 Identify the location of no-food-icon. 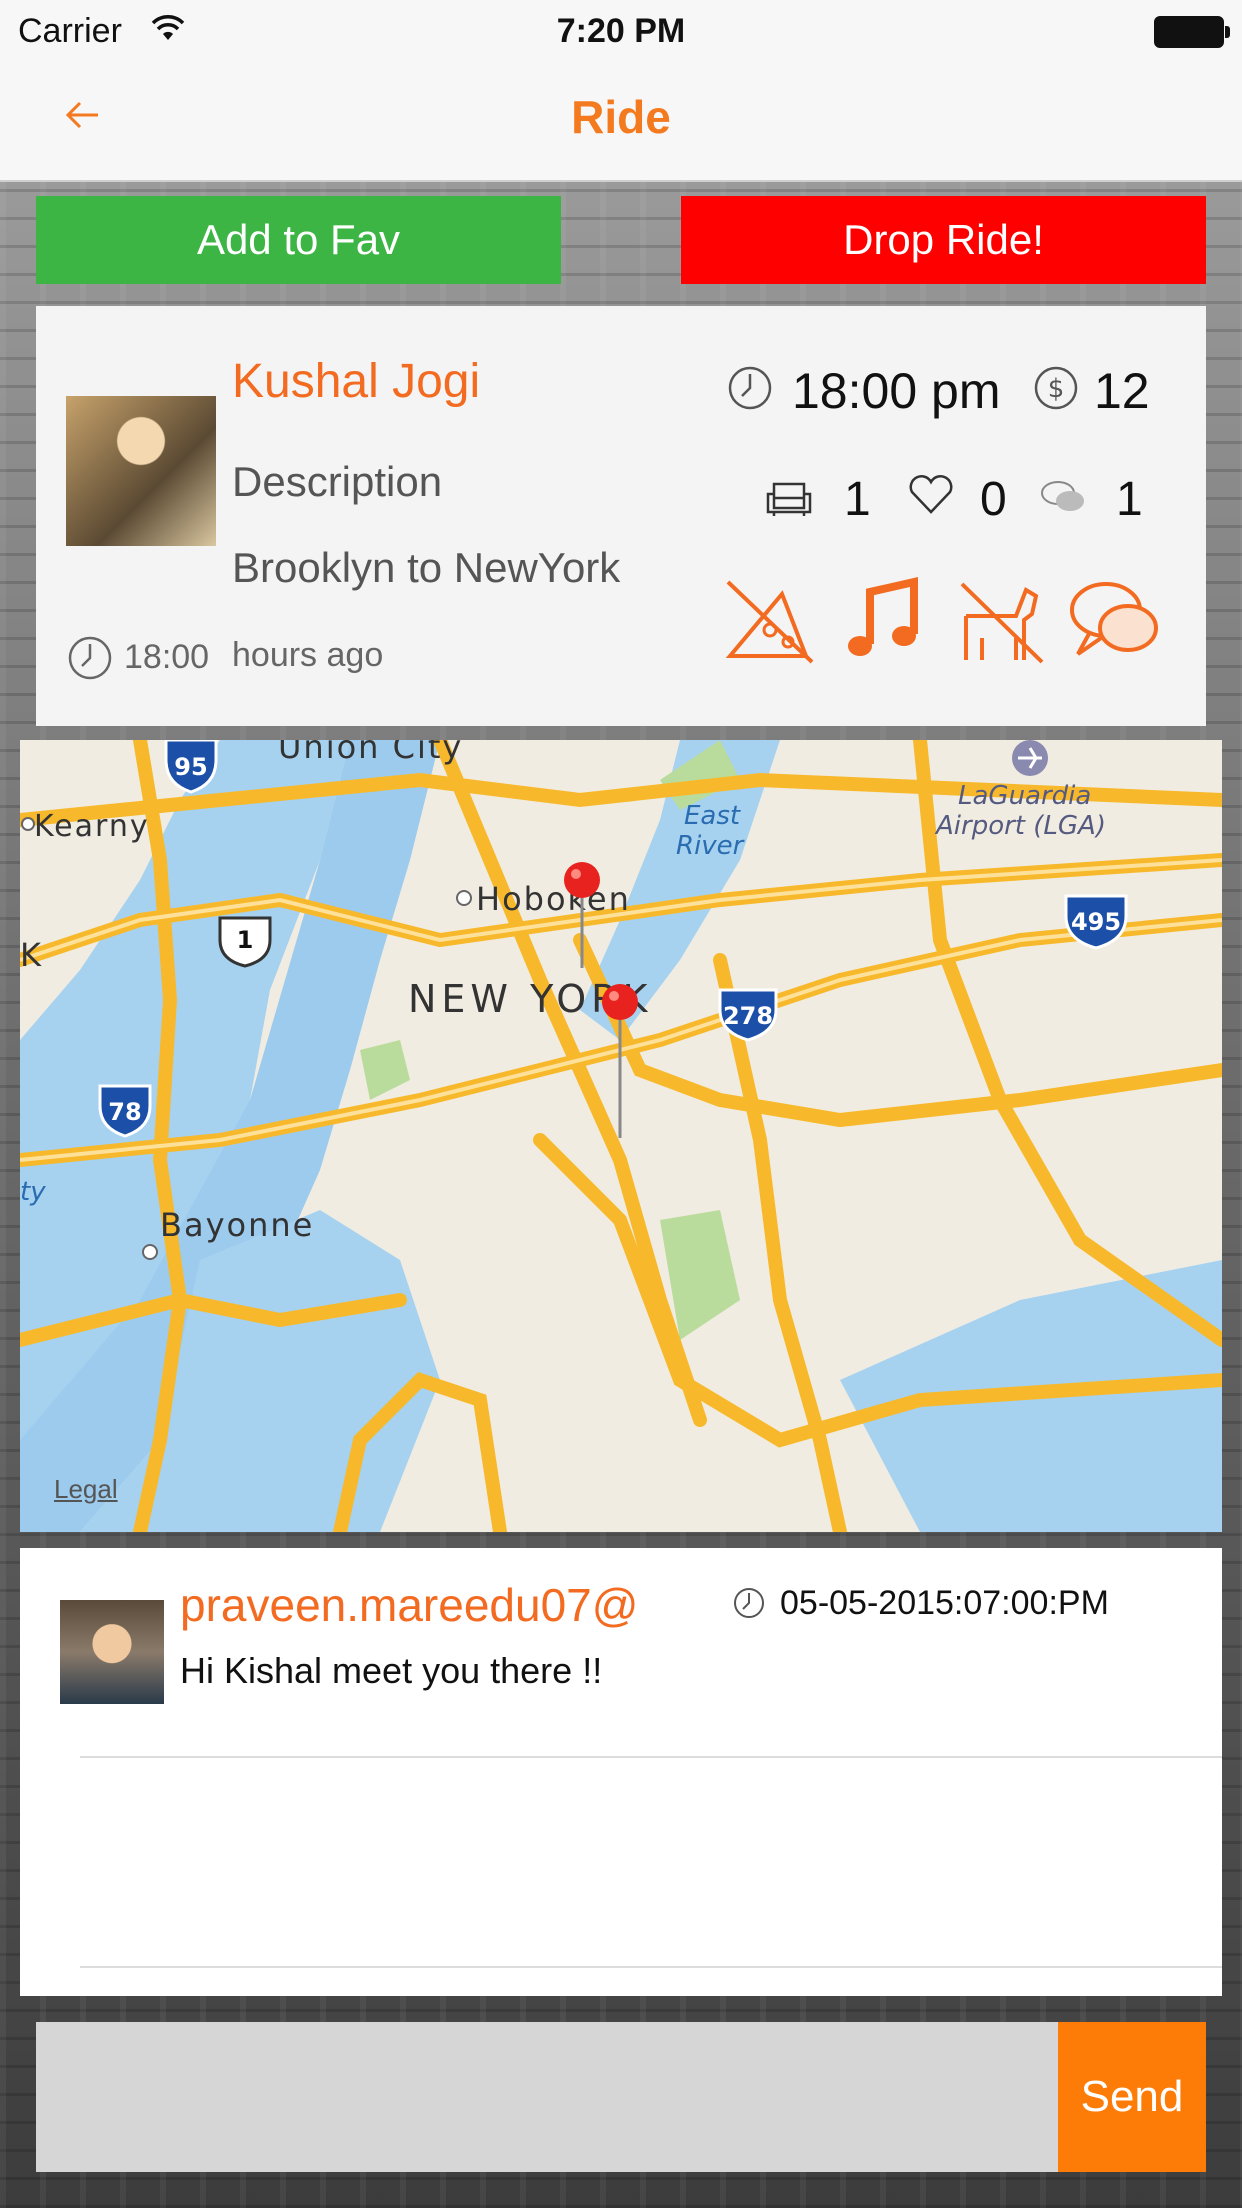
(769, 622).